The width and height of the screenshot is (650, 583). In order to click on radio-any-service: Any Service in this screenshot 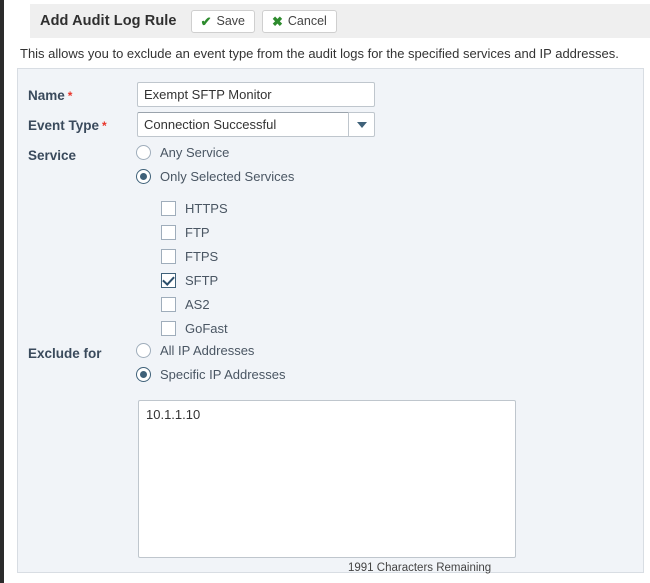, I will do `click(182, 152)`.